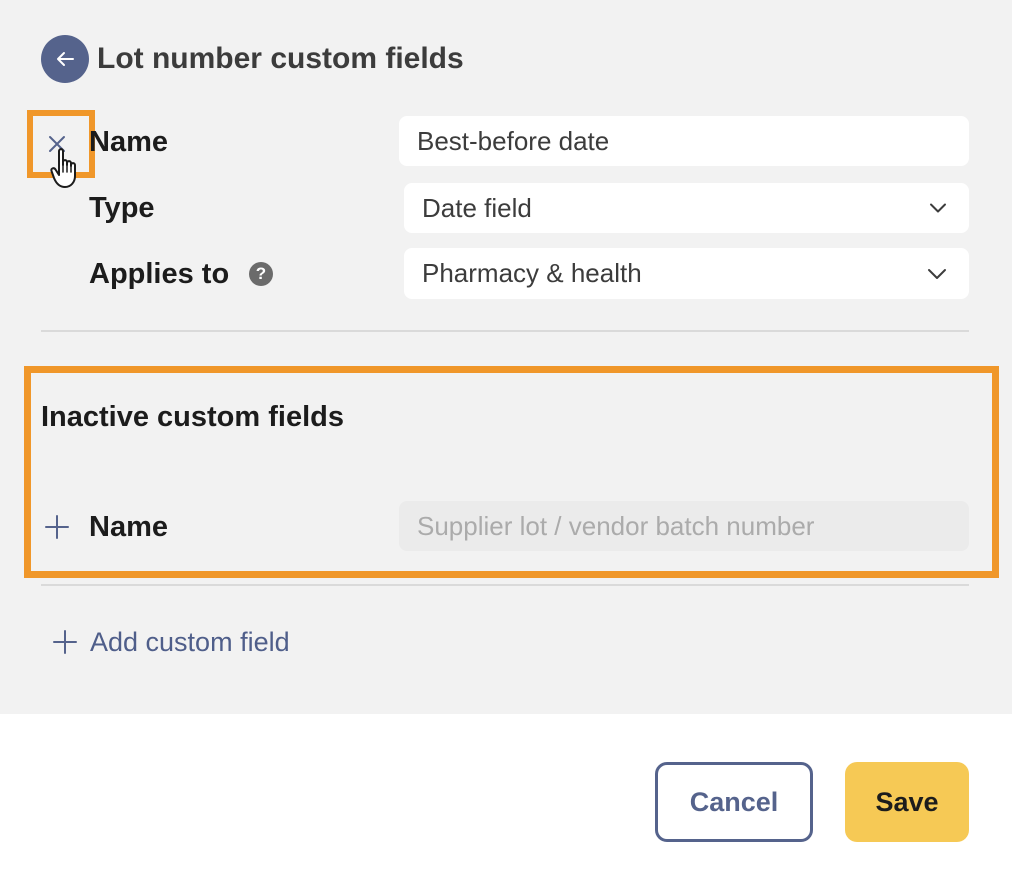 The height and width of the screenshot is (886, 1012). I want to click on type-label: Type, so click(122, 208).